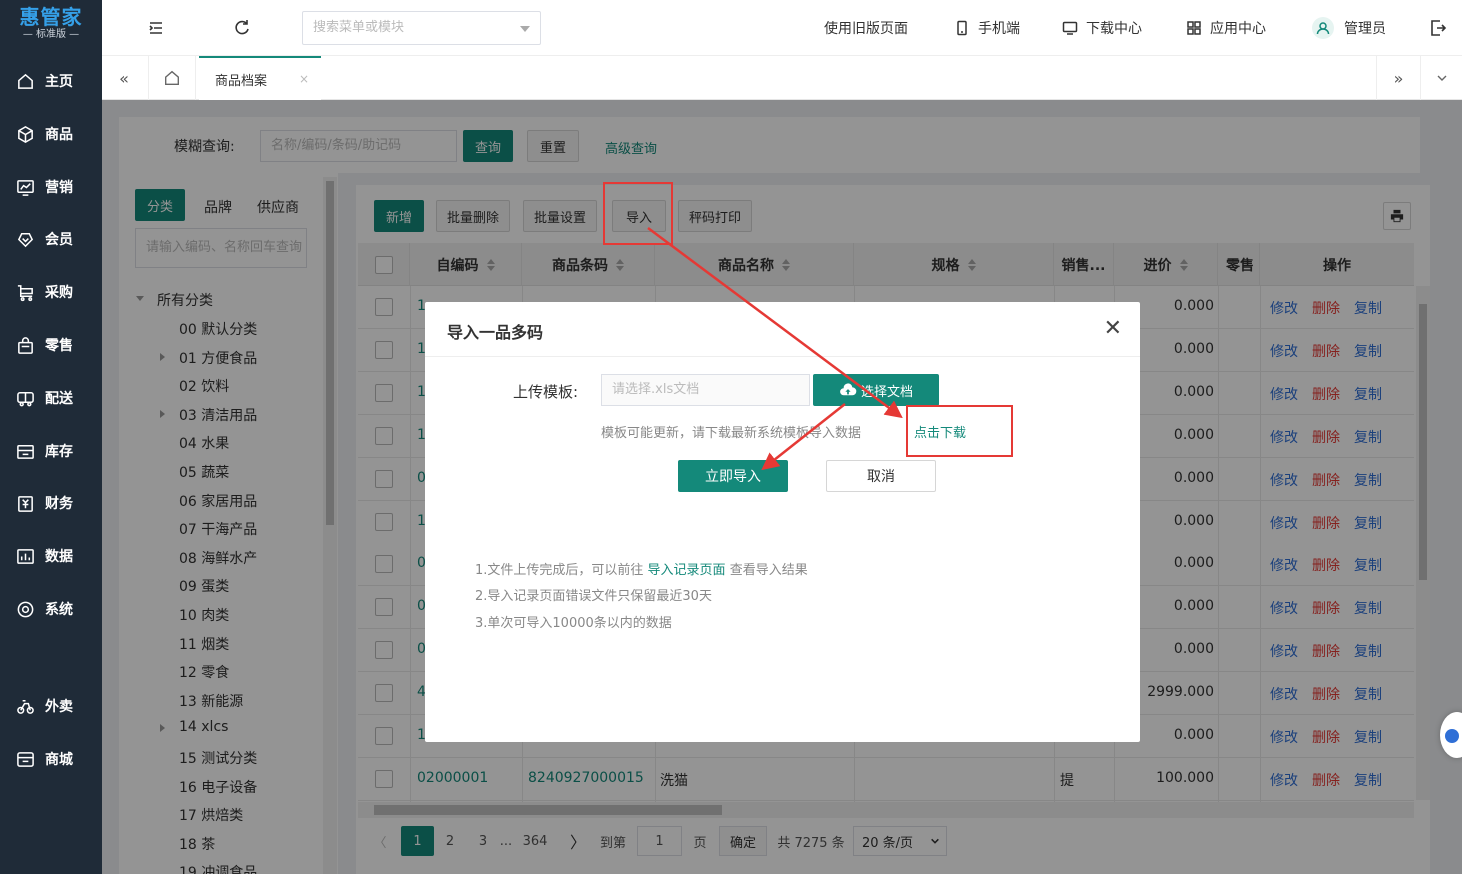  I want to click on bike-icon, so click(25, 706).